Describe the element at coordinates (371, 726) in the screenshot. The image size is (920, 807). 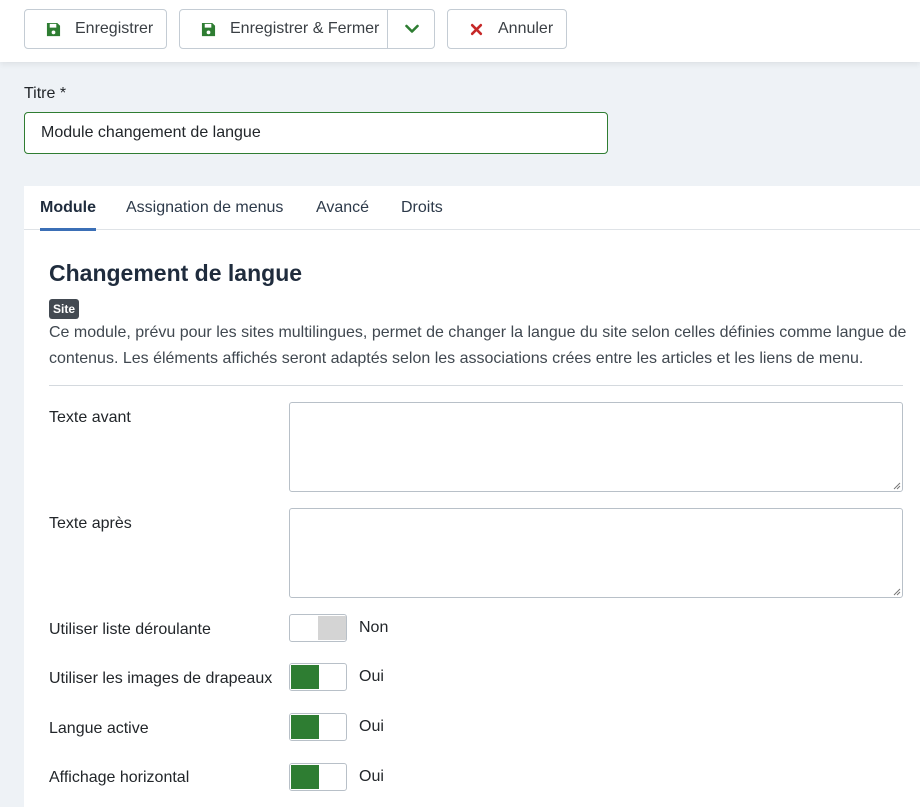
I see `active-language-state: Oui` at that location.